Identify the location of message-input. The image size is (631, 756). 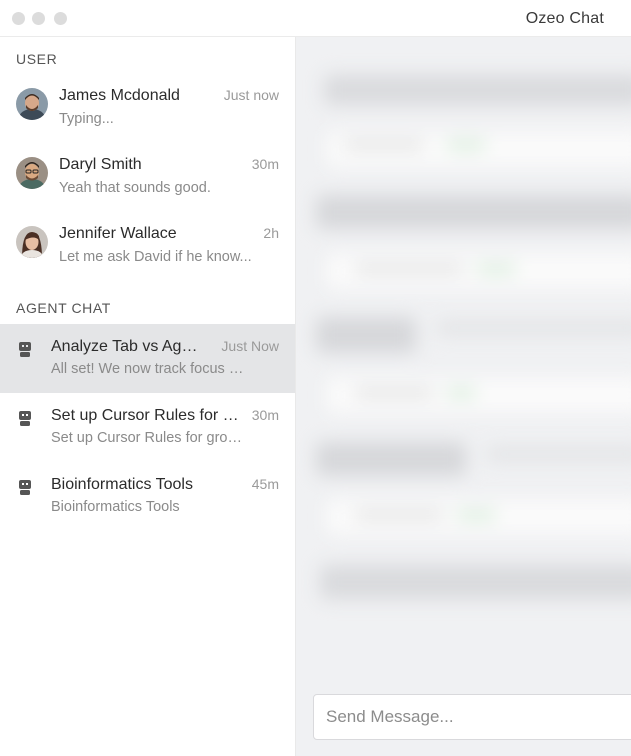
(471, 717).